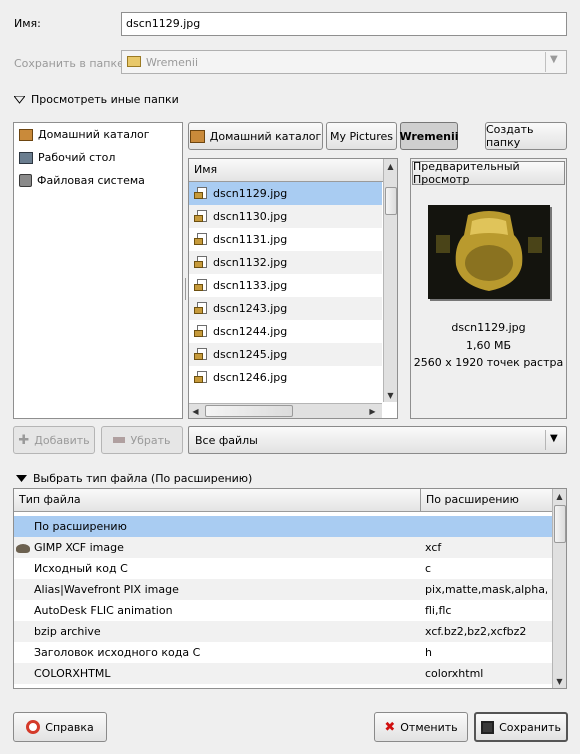  Describe the element at coordinates (510, 136) in the screenshot. I see `create-folder-label: Создать папку` at that location.